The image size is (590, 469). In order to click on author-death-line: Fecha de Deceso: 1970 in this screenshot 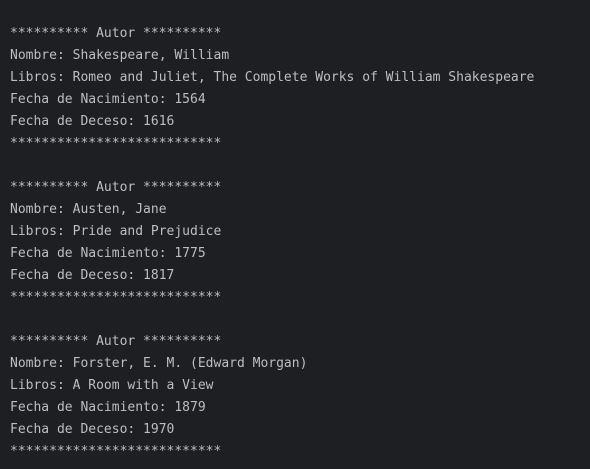, I will do `click(92, 429)`.